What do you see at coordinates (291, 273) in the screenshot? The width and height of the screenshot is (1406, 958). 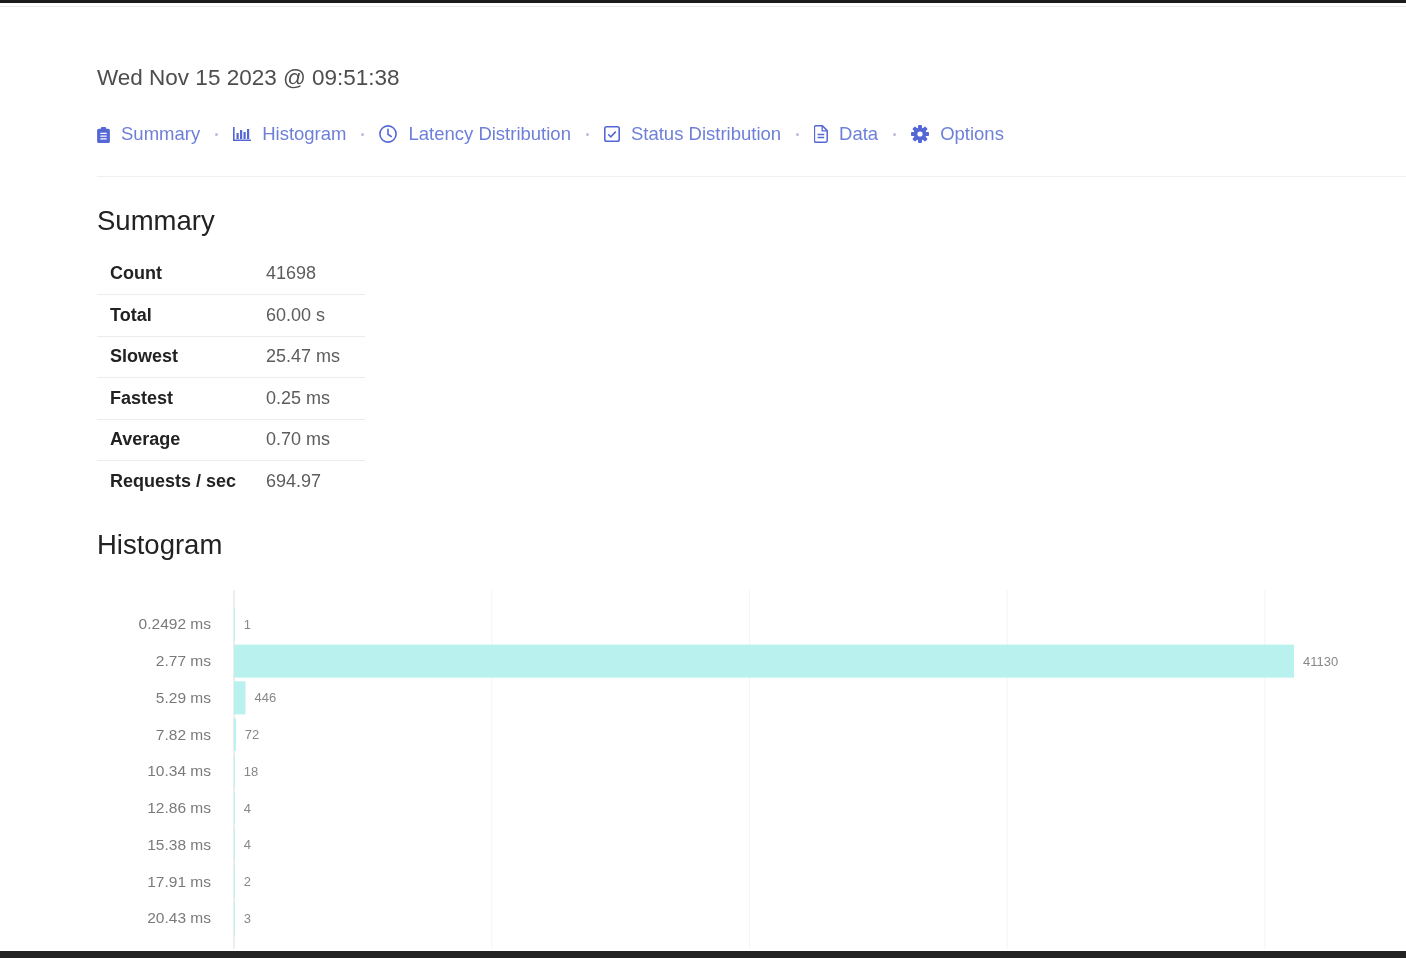 I see `stat-value: 41698` at bounding box center [291, 273].